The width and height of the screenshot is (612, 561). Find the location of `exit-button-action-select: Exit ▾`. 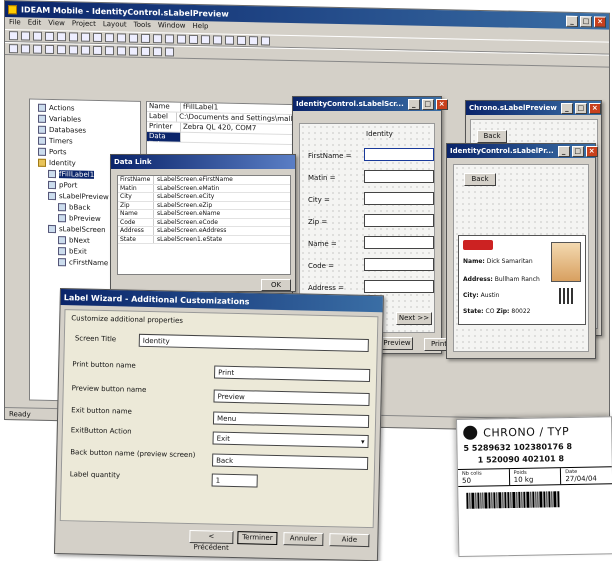

exit-button-action-select: Exit ▾ is located at coordinates (290, 440).